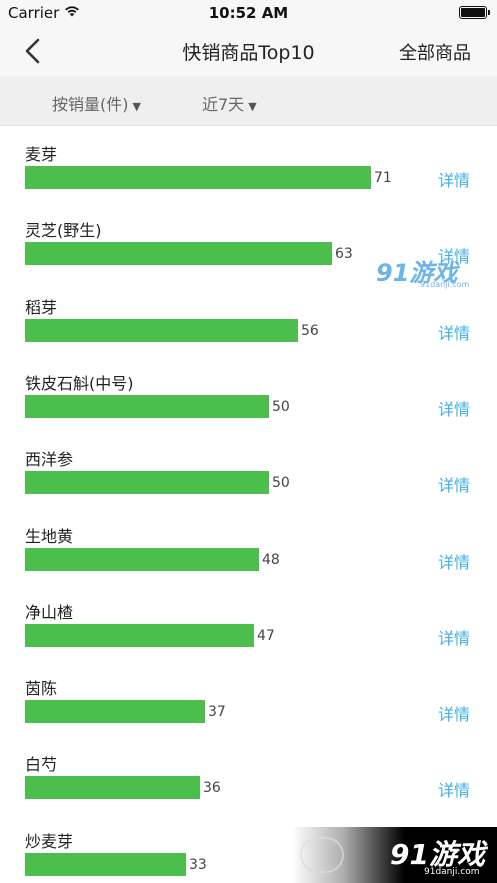  What do you see at coordinates (248, 51) in the screenshot?
I see `navigation-bar: 快销商品Top10 全部商品` at bounding box center [248, 51].